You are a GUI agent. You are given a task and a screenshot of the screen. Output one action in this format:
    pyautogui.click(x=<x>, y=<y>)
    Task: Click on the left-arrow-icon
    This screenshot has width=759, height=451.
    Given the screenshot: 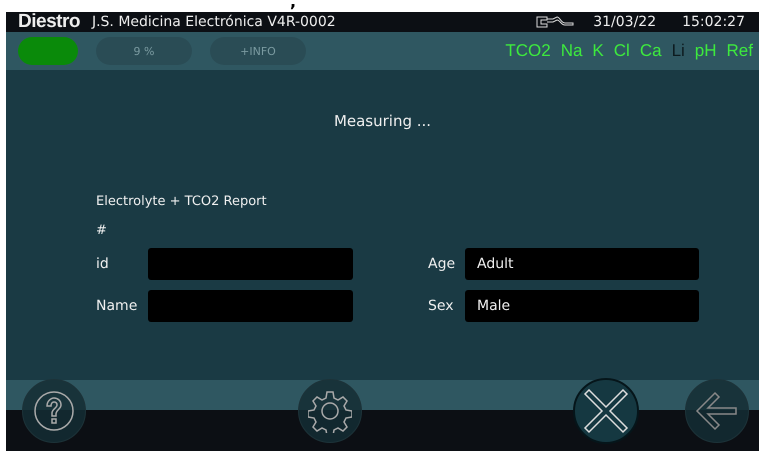 What is the action you would take?
    pyautogui.click(x=717, y=411)
    